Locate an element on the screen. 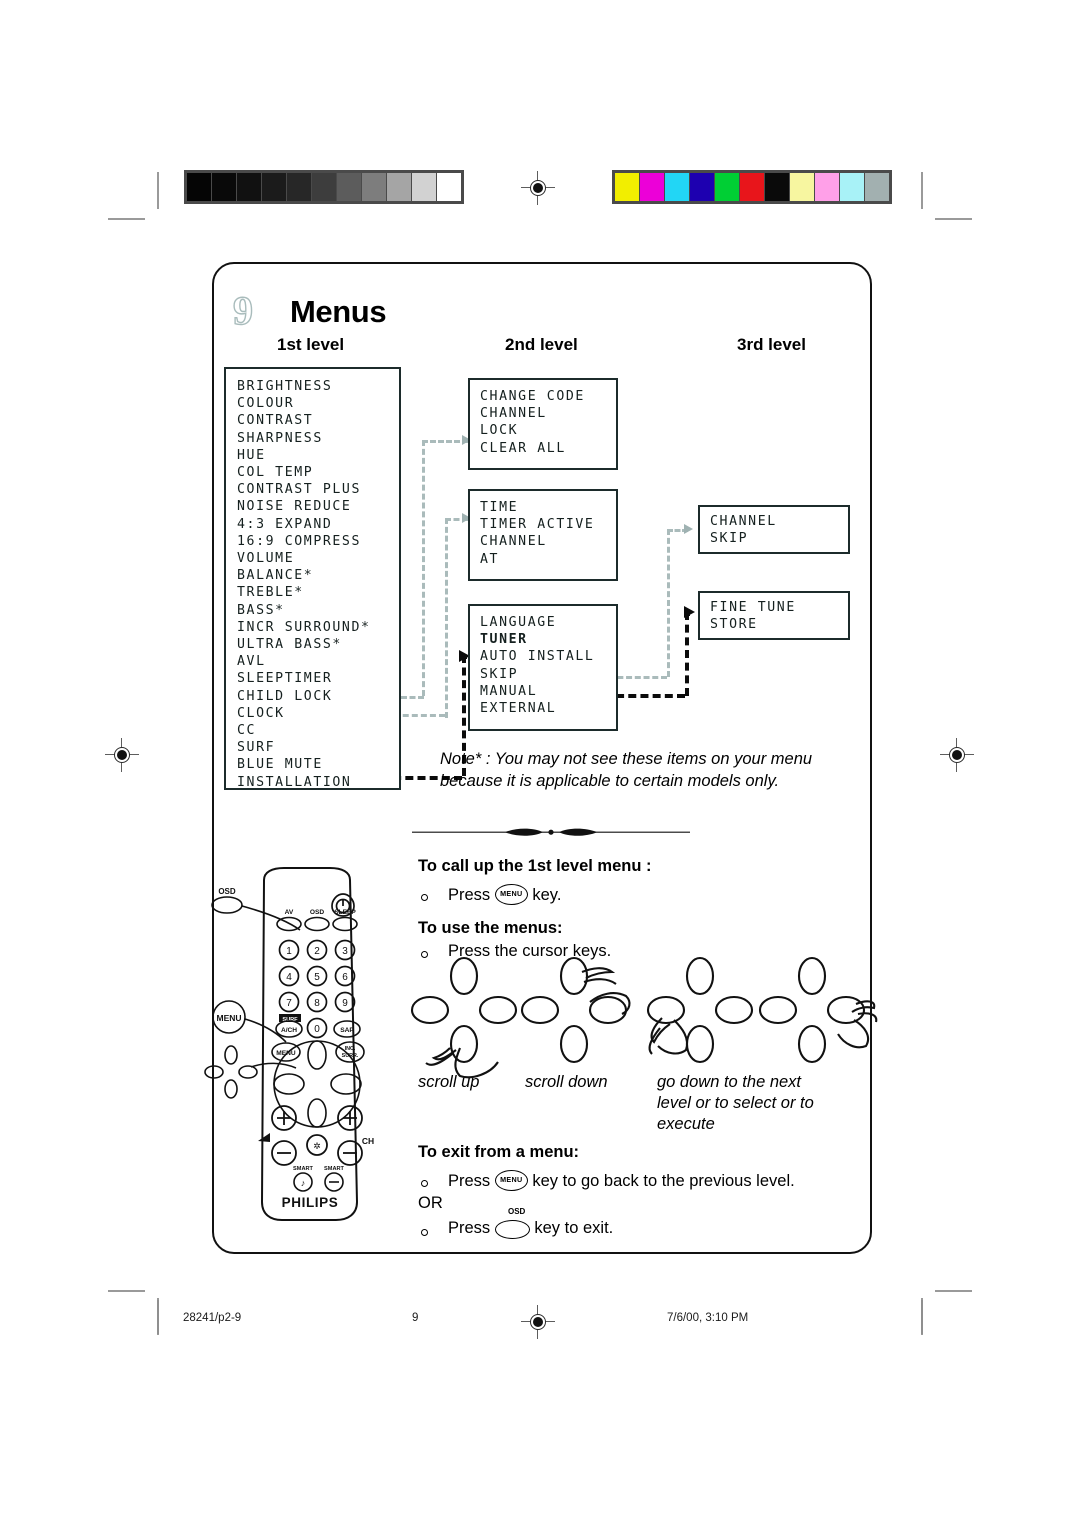  crop-mark-top-right-horizontal is located at coordinates (953, 219).